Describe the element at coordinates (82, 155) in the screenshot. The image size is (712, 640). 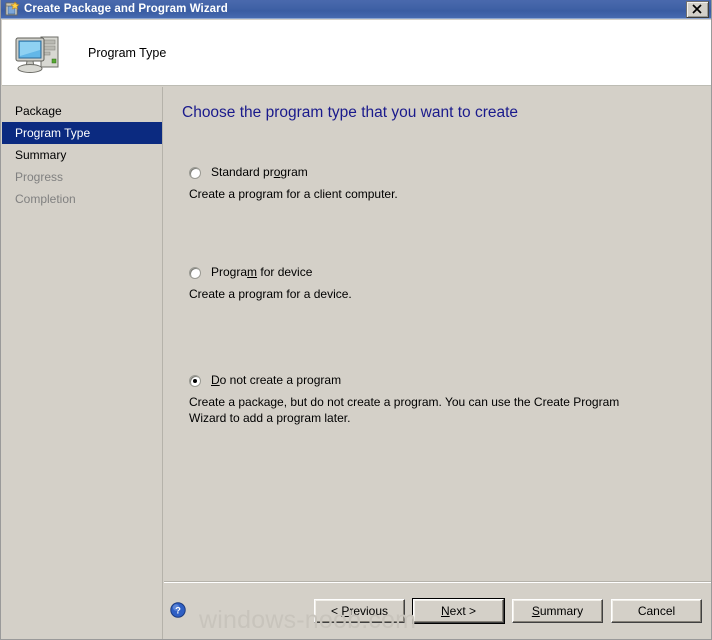
I see `sidebar-item-summary: Summary` at that location.